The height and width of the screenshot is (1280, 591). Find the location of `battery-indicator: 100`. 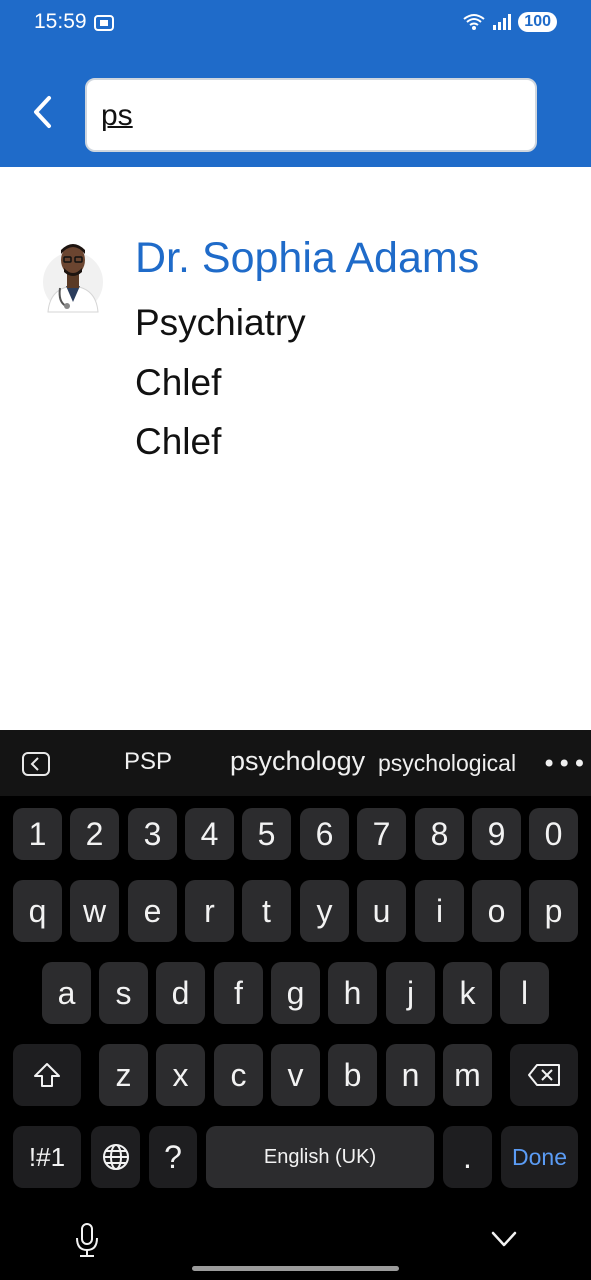

battery-indicator: 100 is located at coordinates (537, 22).